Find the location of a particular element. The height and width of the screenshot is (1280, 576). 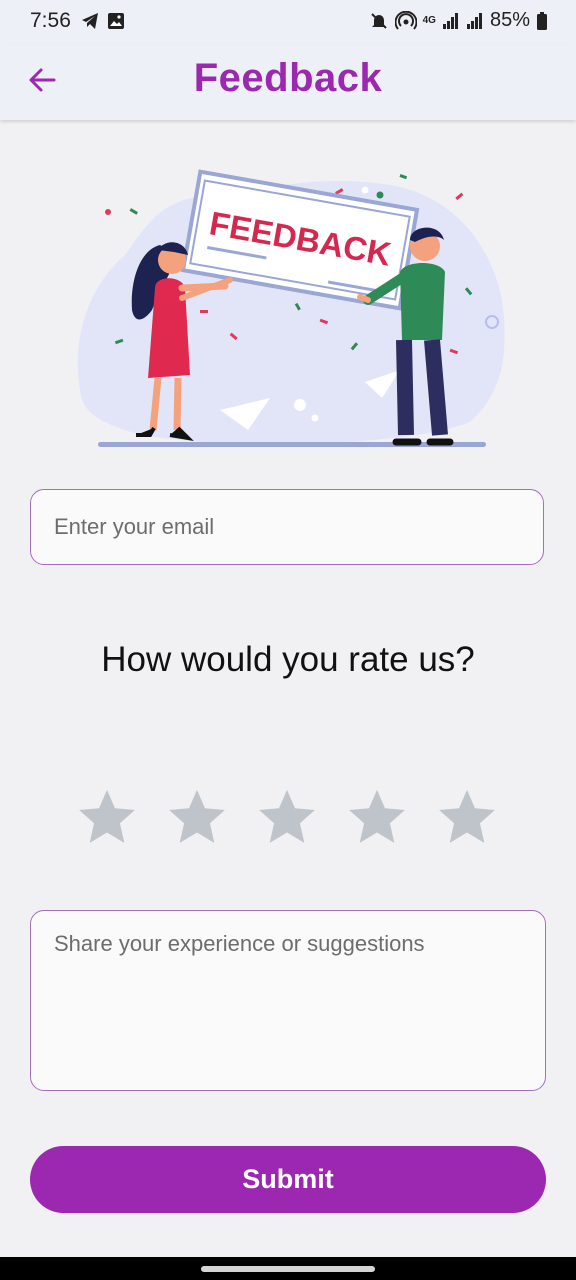

app-bar: Feedback is located at coordinates (288, 82).